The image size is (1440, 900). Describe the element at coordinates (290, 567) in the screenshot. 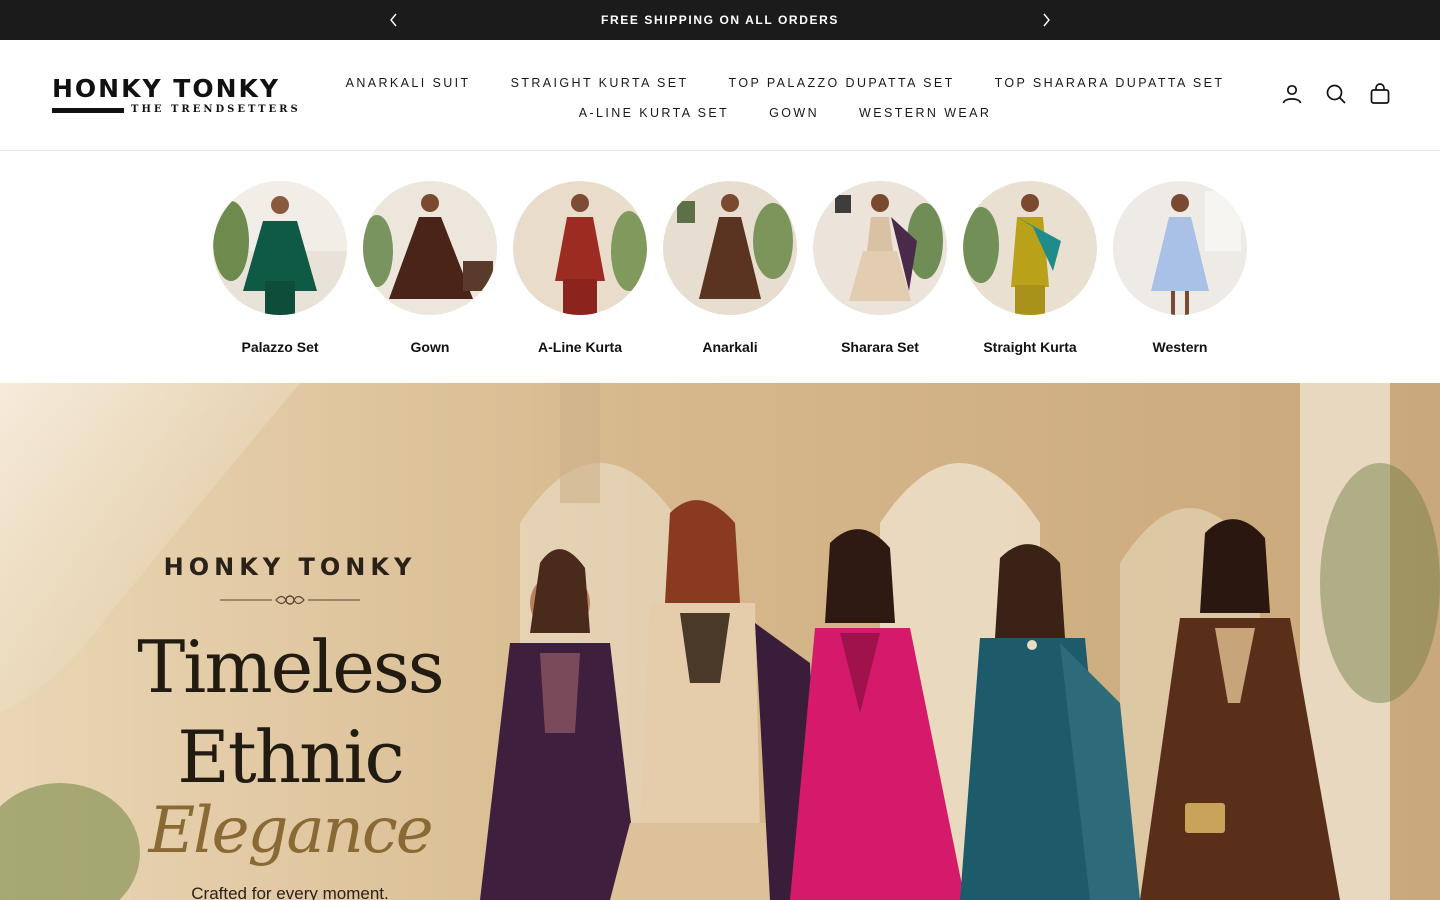

I see `hero-brand: HONKY TONKY` at that location.